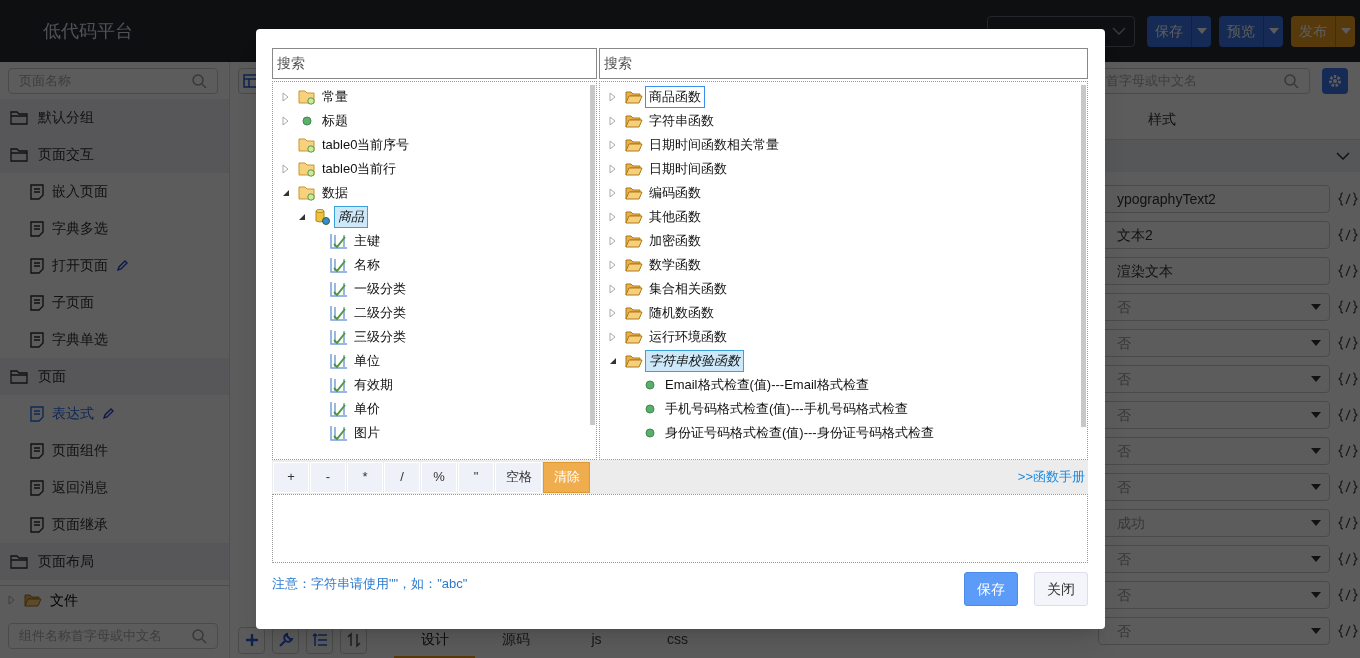  I want to click on operator-button: -, so click(328, 477).